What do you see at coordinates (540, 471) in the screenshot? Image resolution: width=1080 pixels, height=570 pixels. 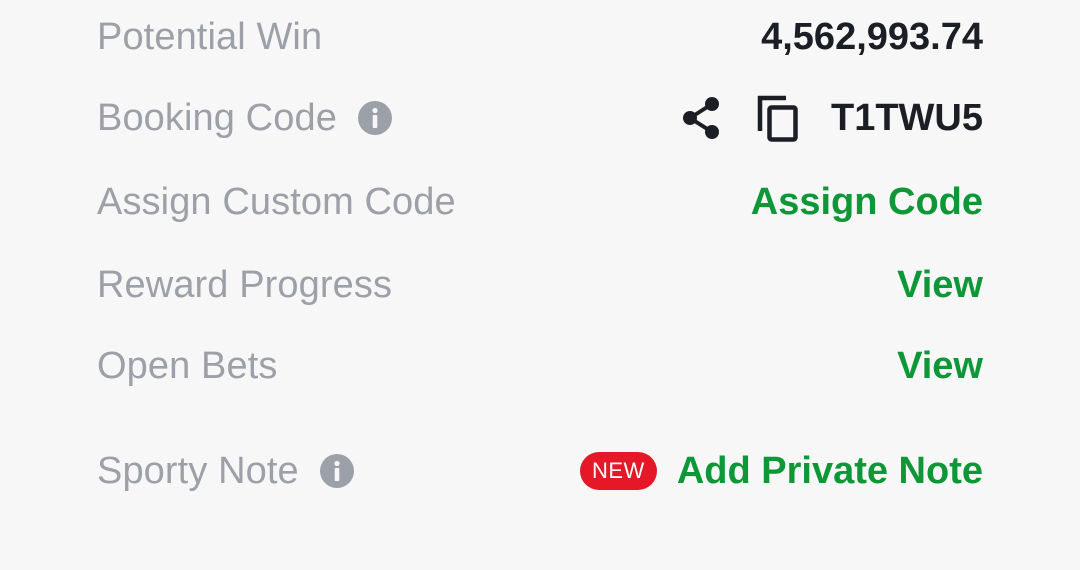 I see `sporty-note-row: Sporty Note NEW Add Private Note` at bounding box center [540, 471].